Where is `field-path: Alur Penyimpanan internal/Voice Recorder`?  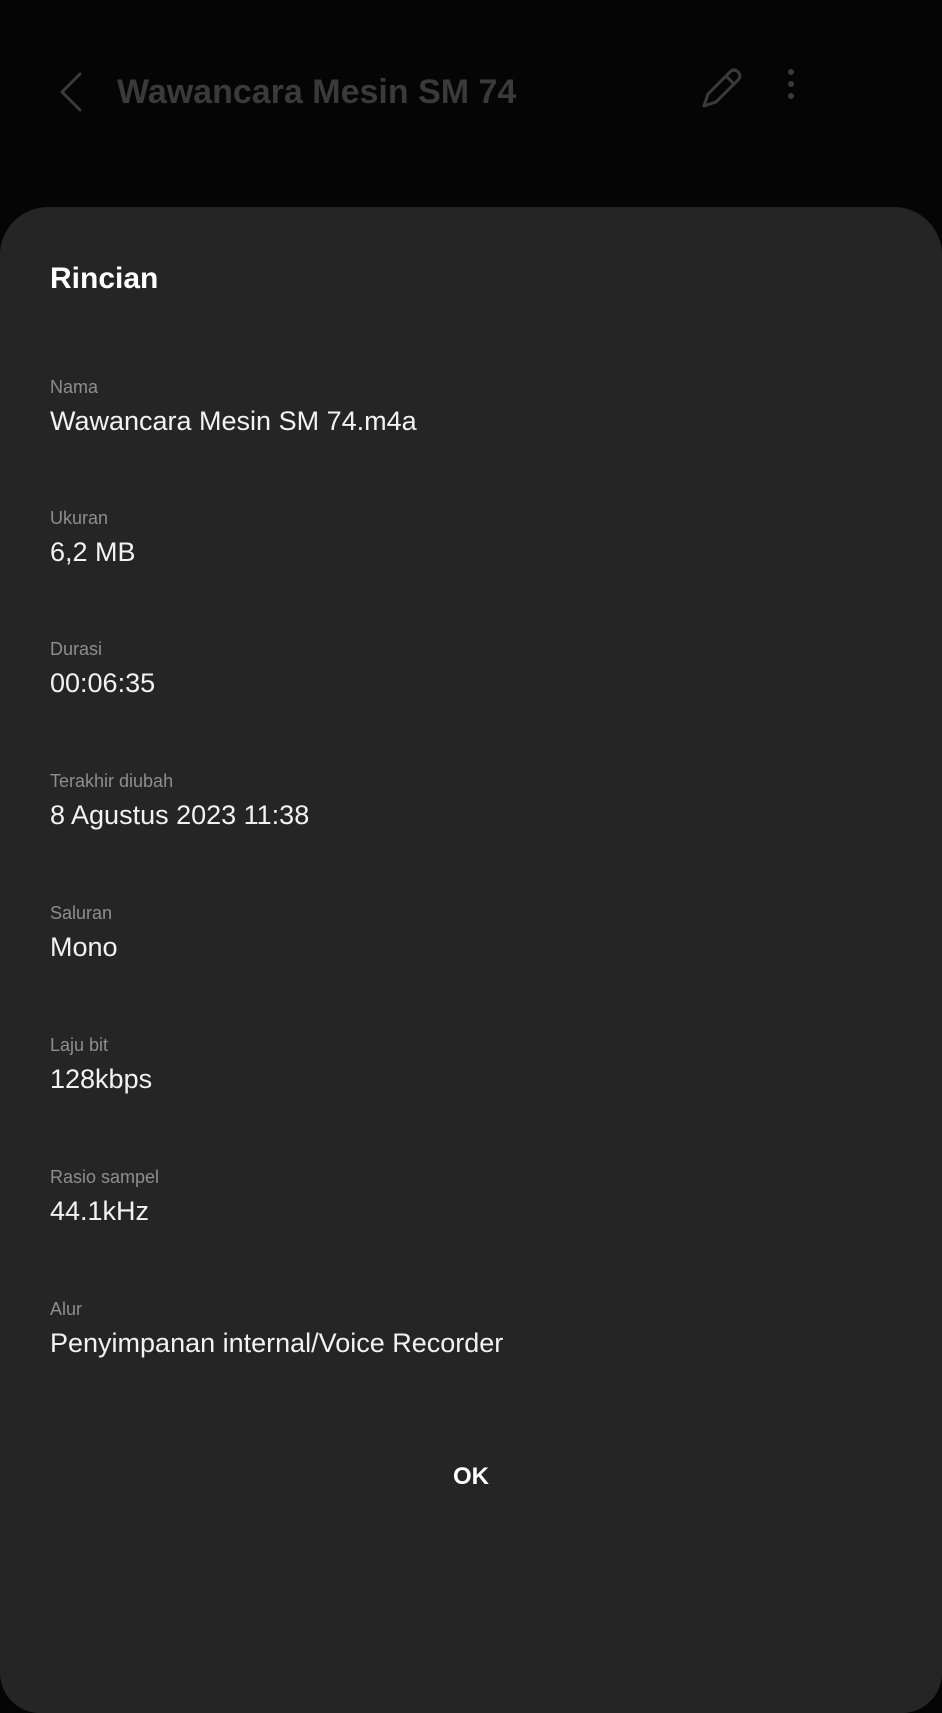 field-path: Alur Penyimpanan internal/Voice Recorder is located at coordinates (475, 1329).